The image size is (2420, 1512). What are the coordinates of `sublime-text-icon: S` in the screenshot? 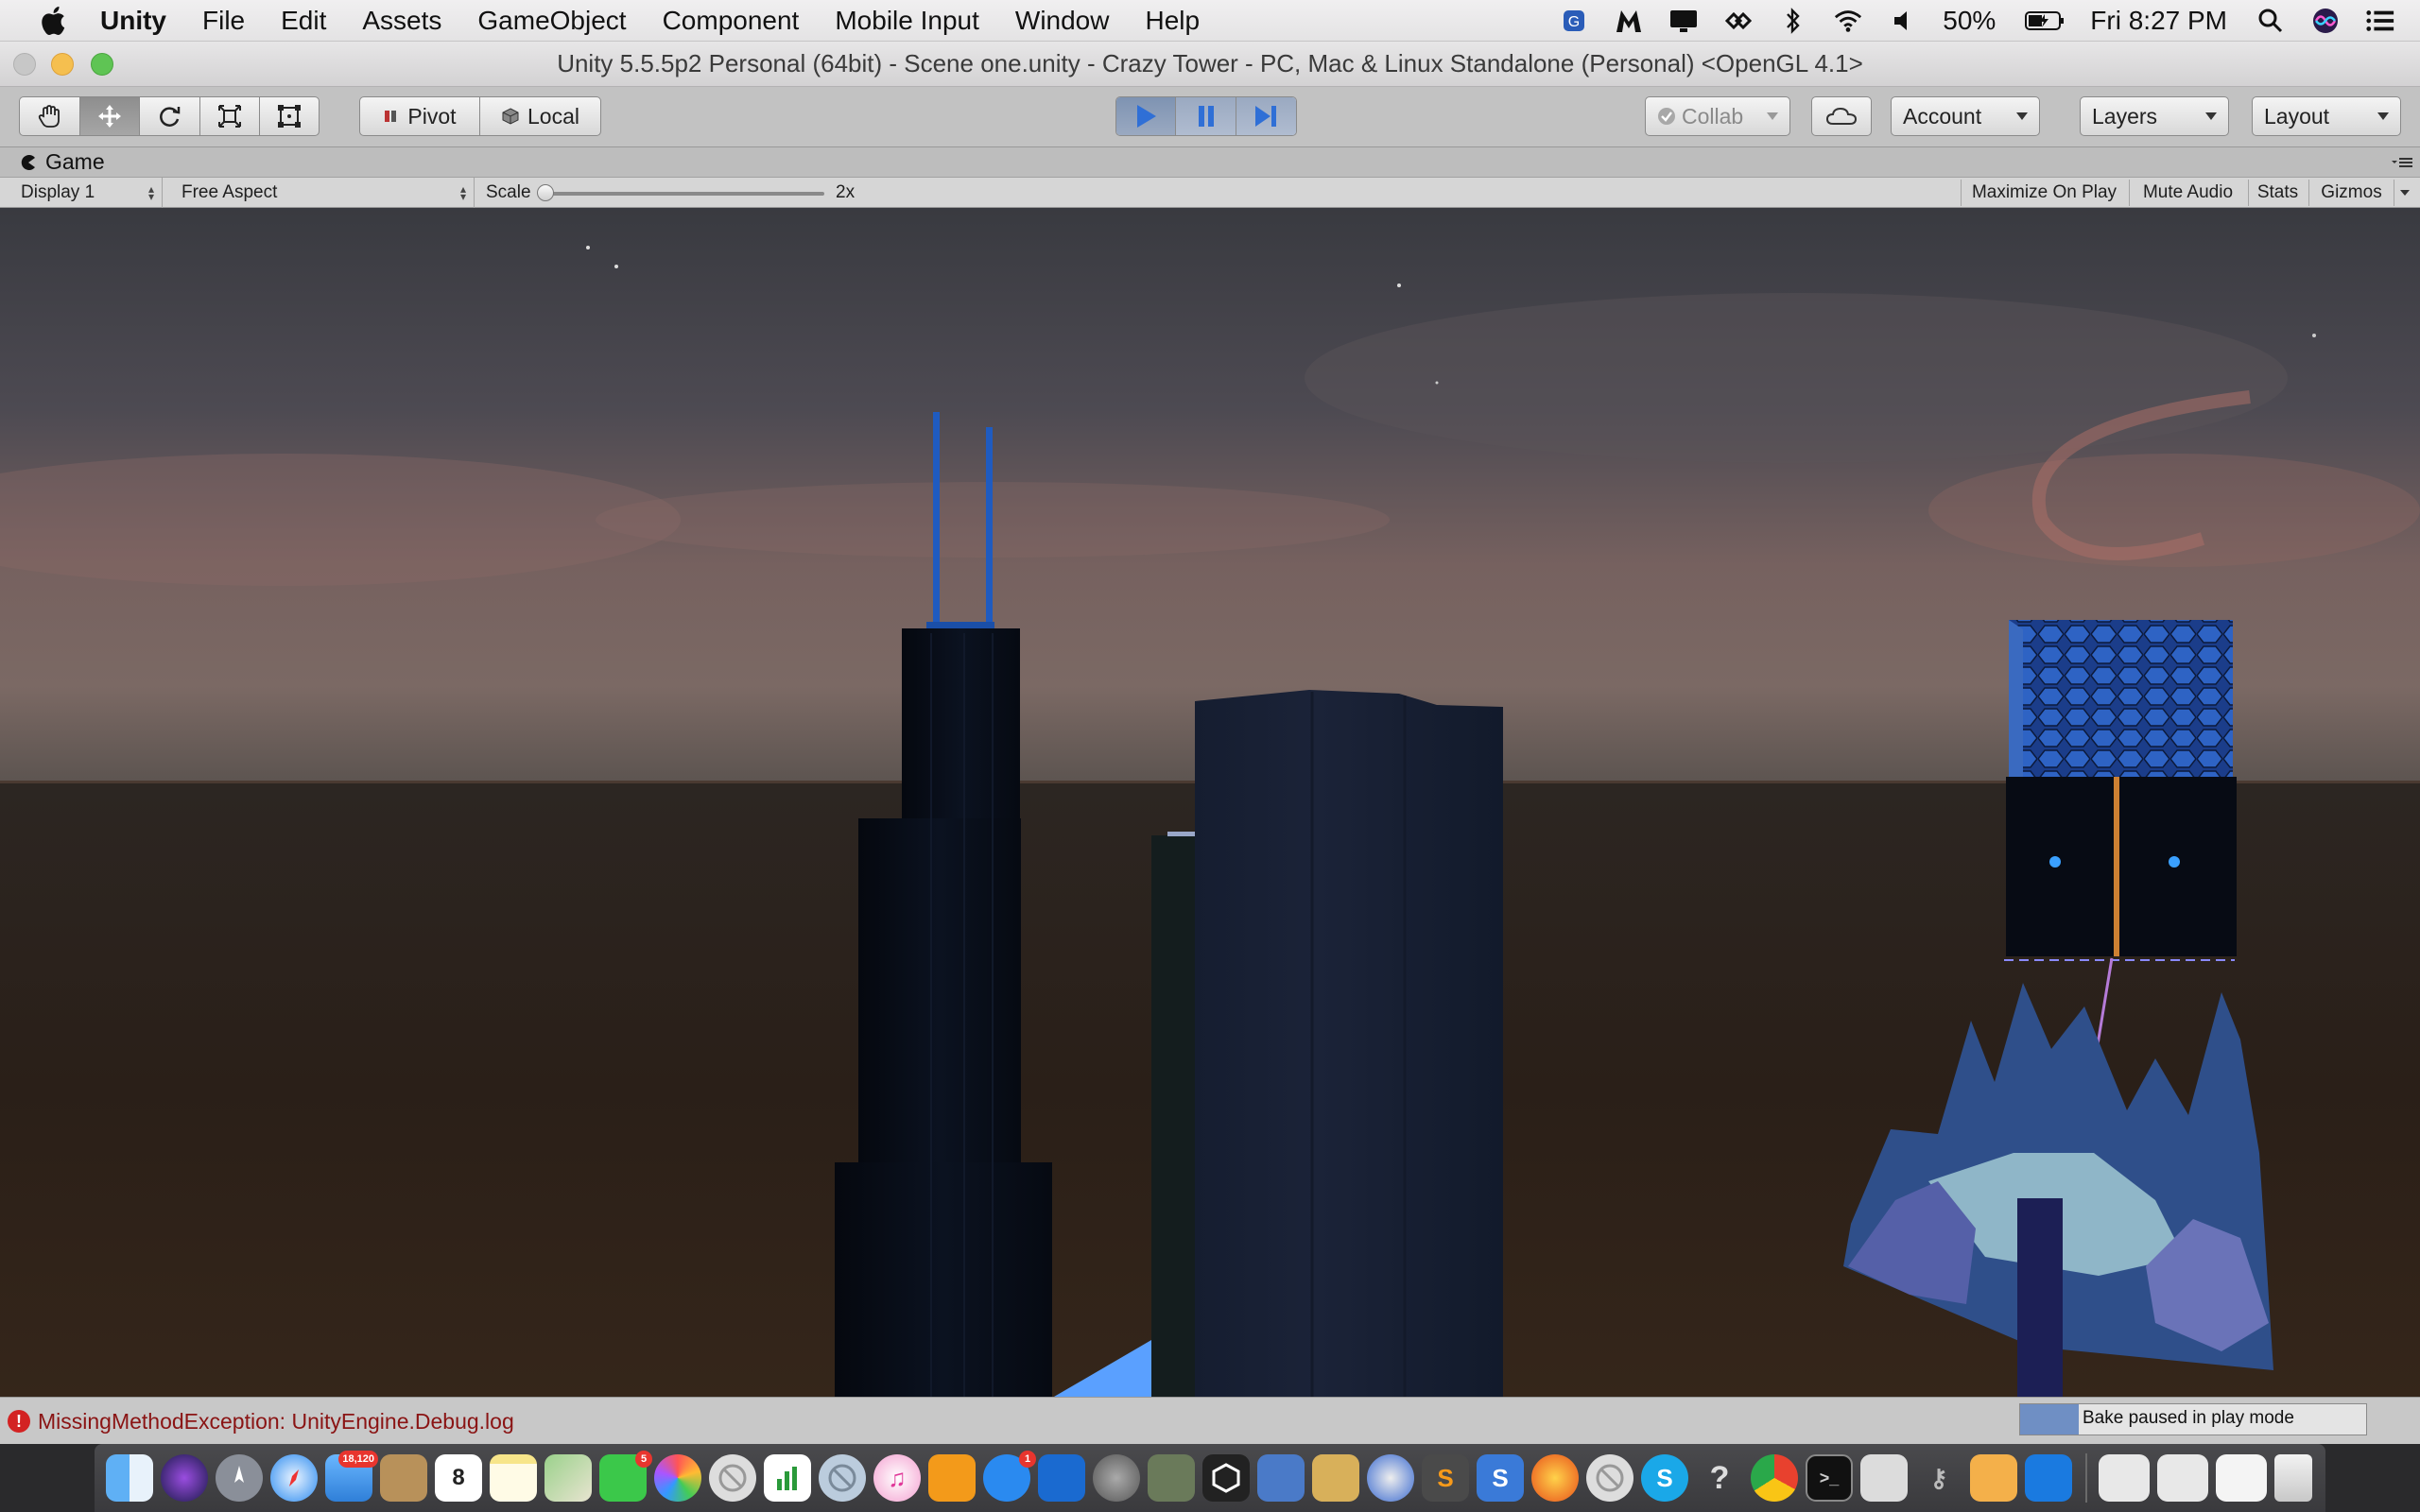 It's located at (1445, 1478).